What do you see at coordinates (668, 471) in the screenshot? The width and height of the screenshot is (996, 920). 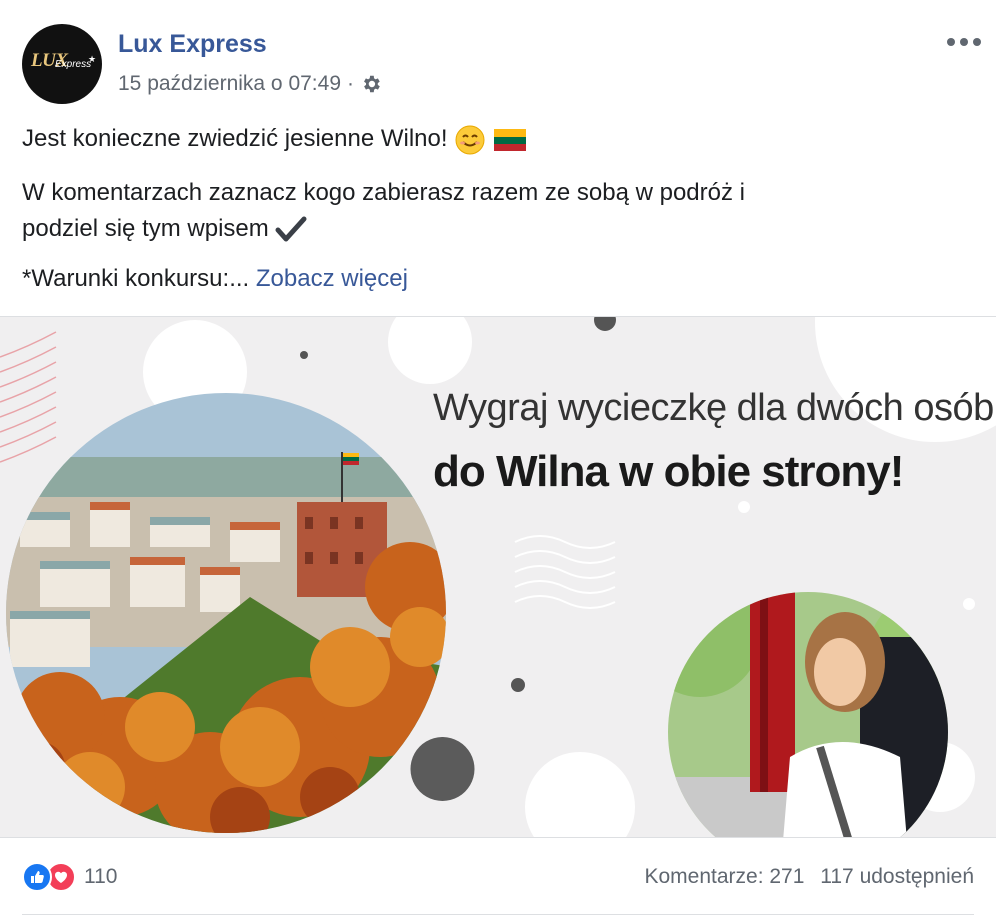 I see `banner-headline-2: do Wilna w obie strony!` at bounding box center [668, 471].